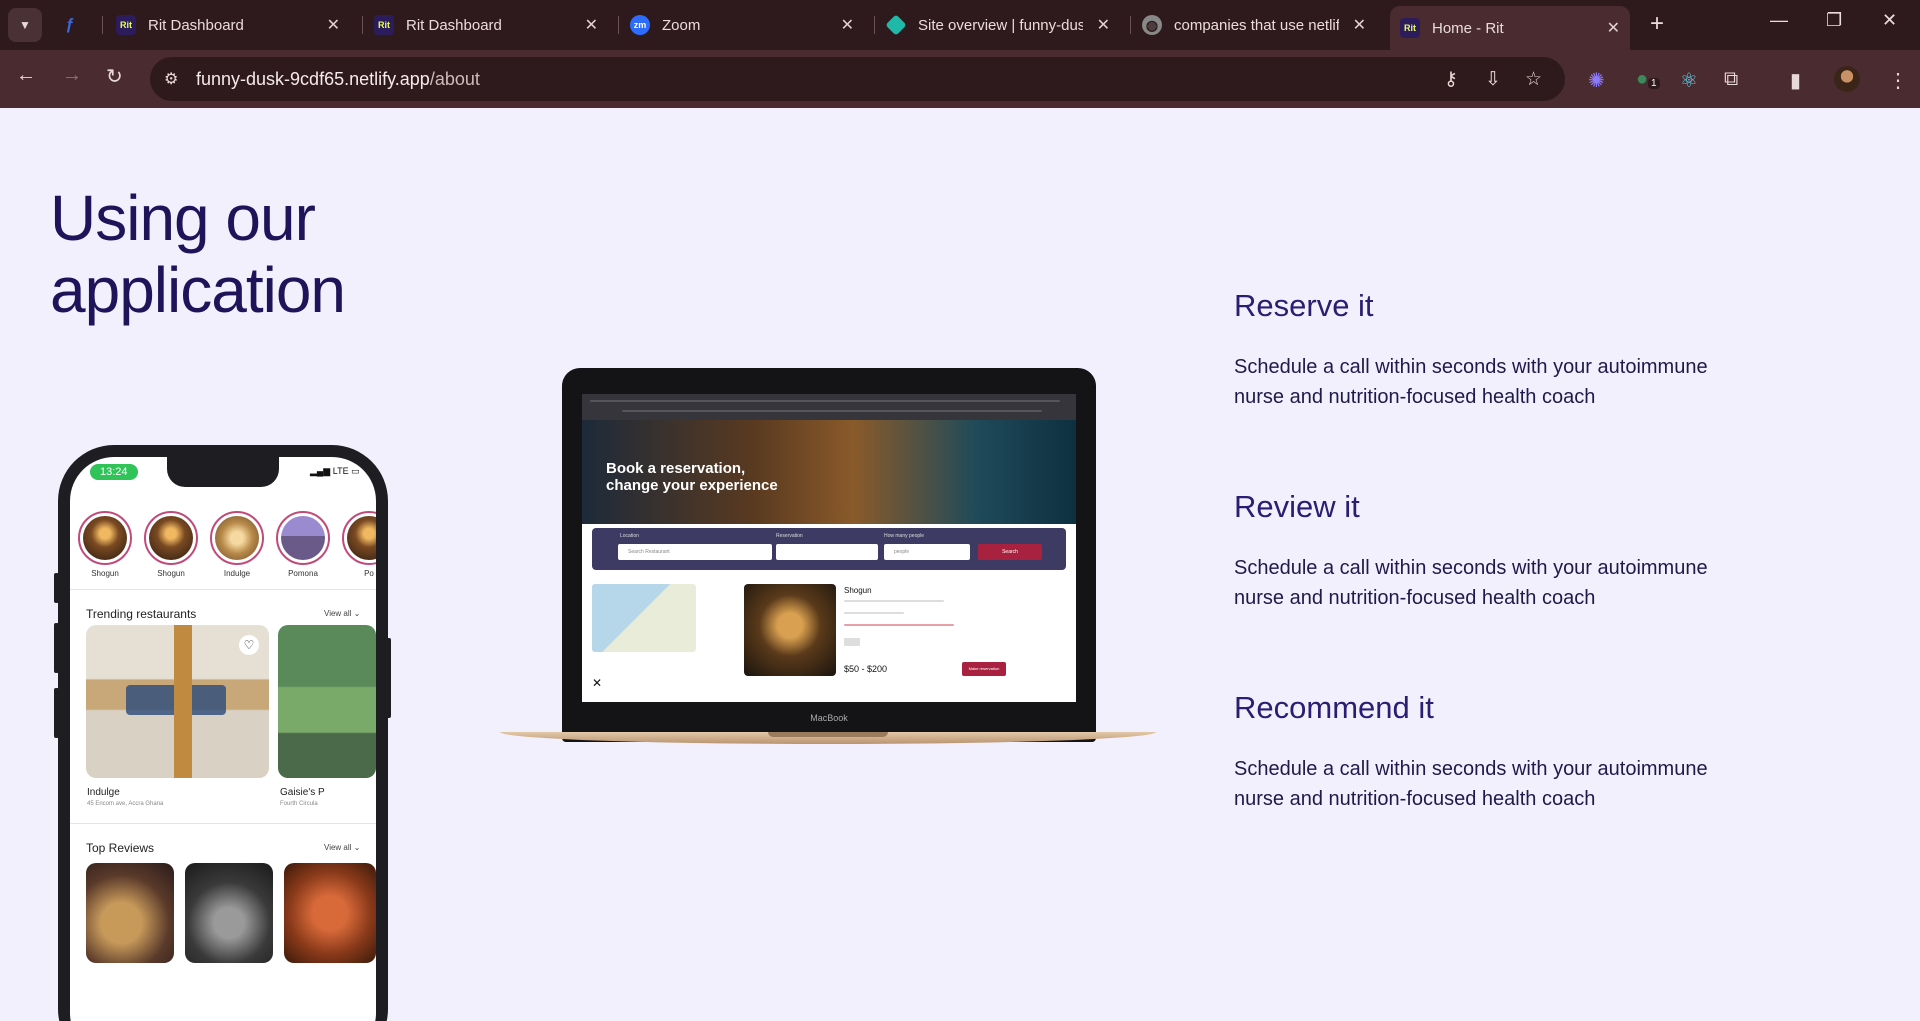  I want to click on tab-title: Site overview | funny-dus, so click(1000, 25).